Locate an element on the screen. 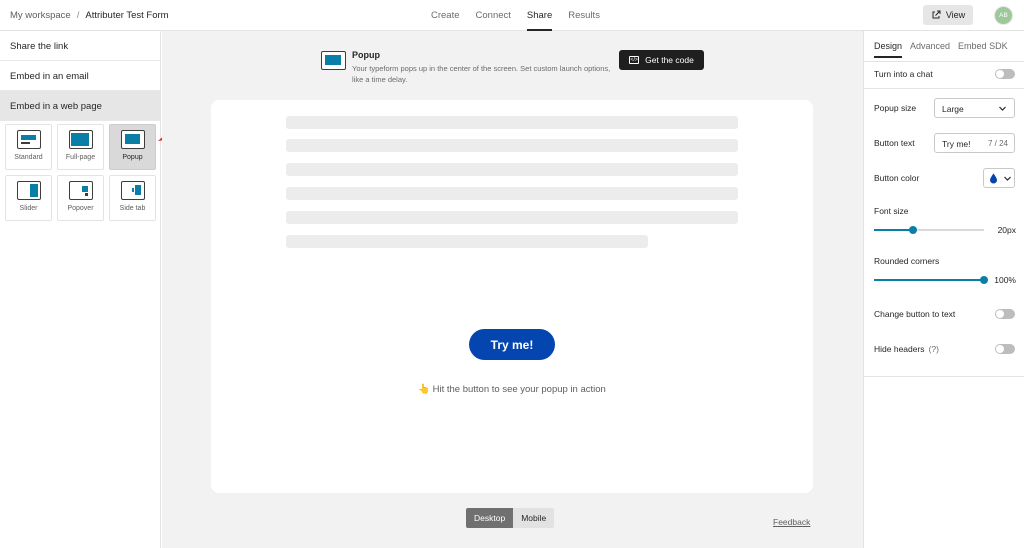 This screenshot has height=548, width=1024. rounded-corners-slider is located at coordinates (931, 280).